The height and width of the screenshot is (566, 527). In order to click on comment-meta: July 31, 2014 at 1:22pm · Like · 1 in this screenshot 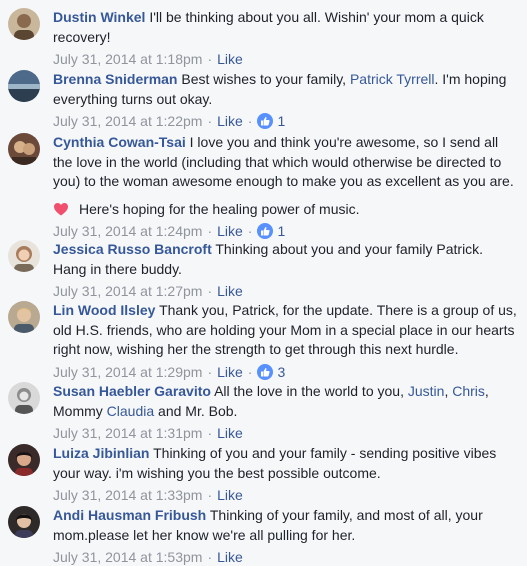, I will do `click(285, 121)`.